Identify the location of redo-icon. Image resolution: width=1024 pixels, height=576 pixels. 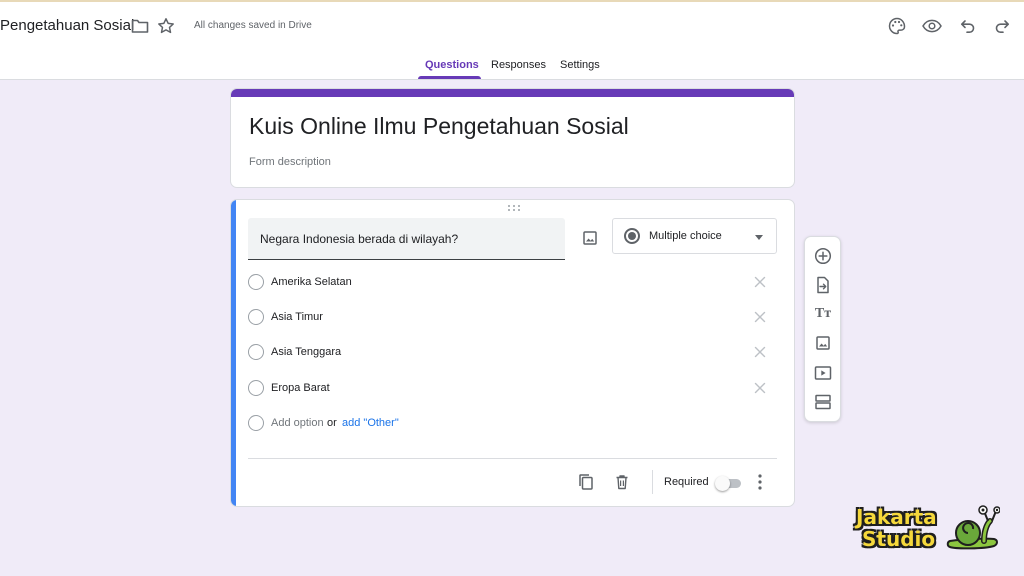
(1002, 26).